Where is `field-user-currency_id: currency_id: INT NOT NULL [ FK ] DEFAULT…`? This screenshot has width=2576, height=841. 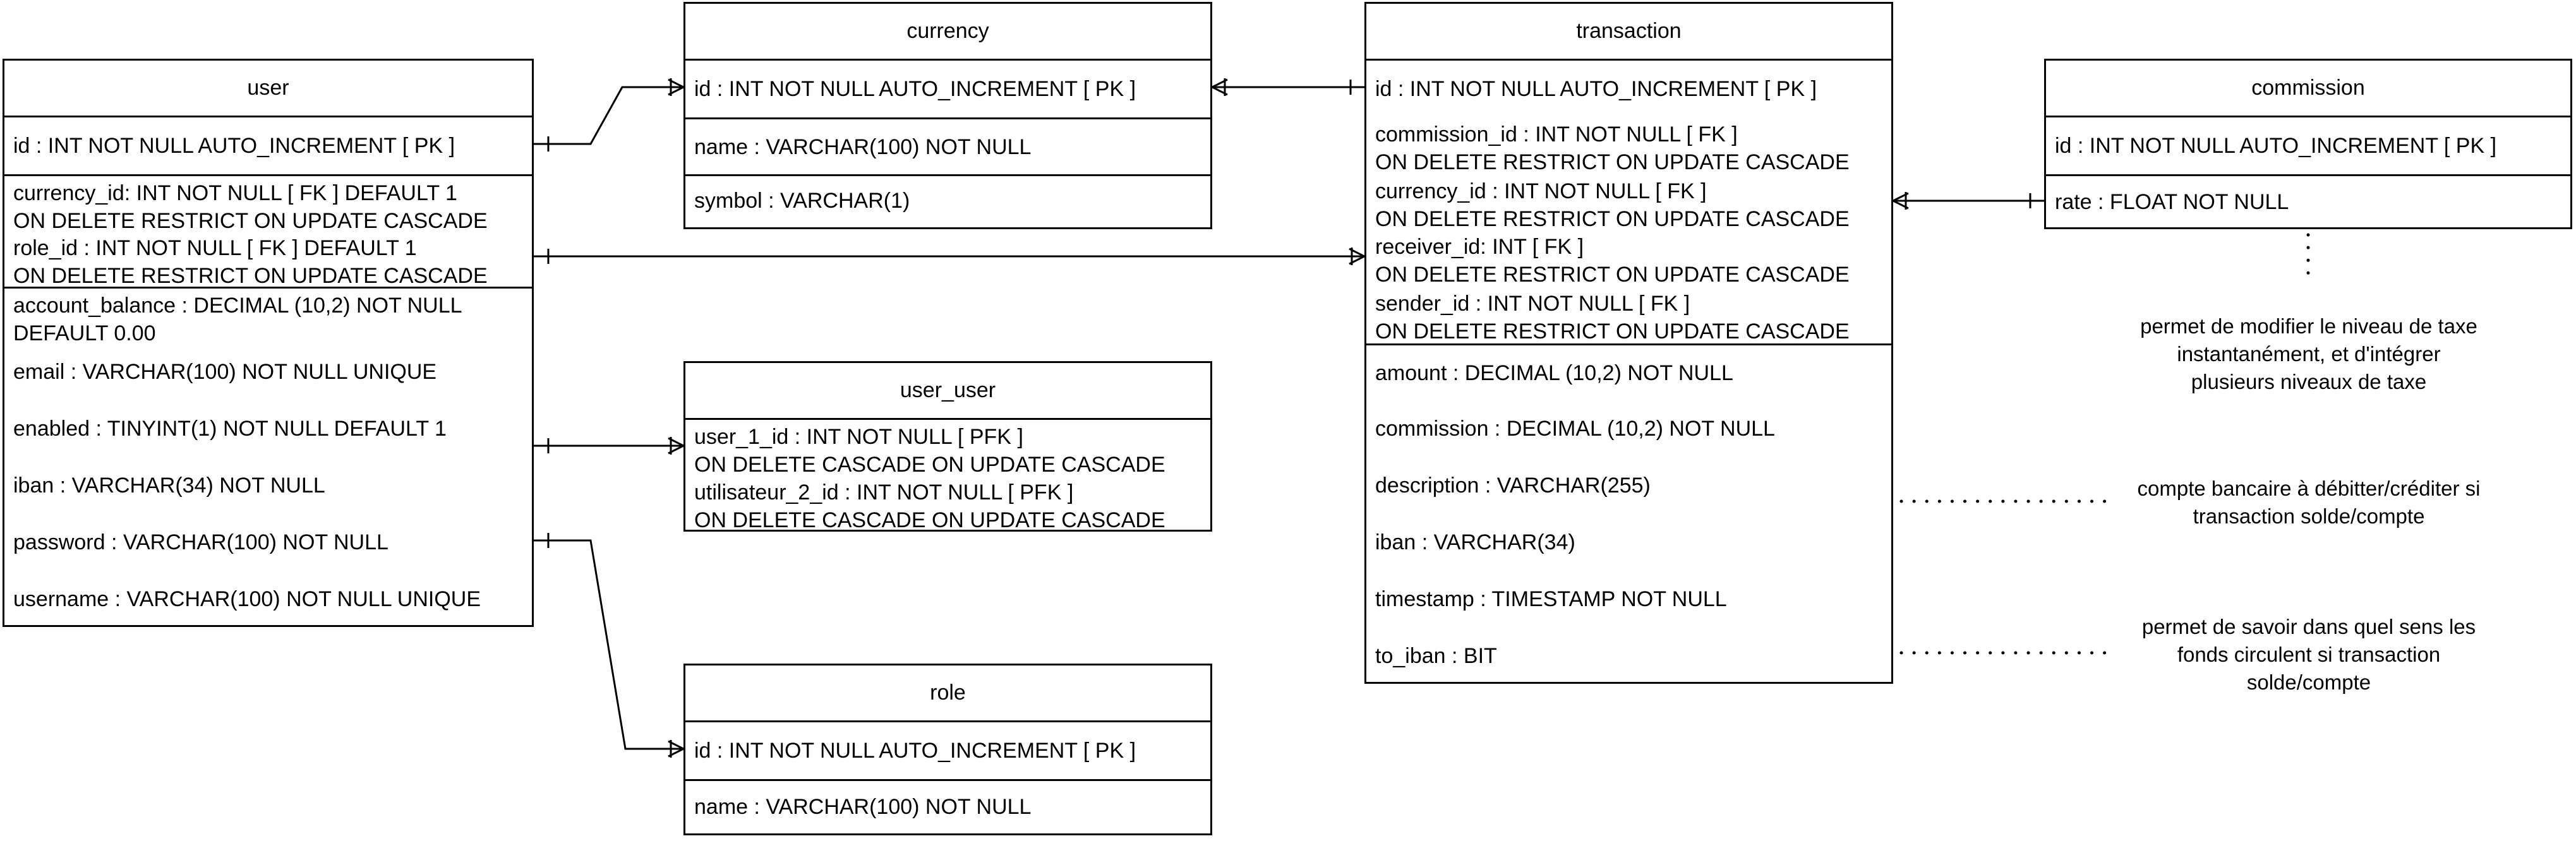
field-user-currency_id: currency_id: INT NOT NULL [ FK ] DEFAULT… is located at coordinates (268, 203).